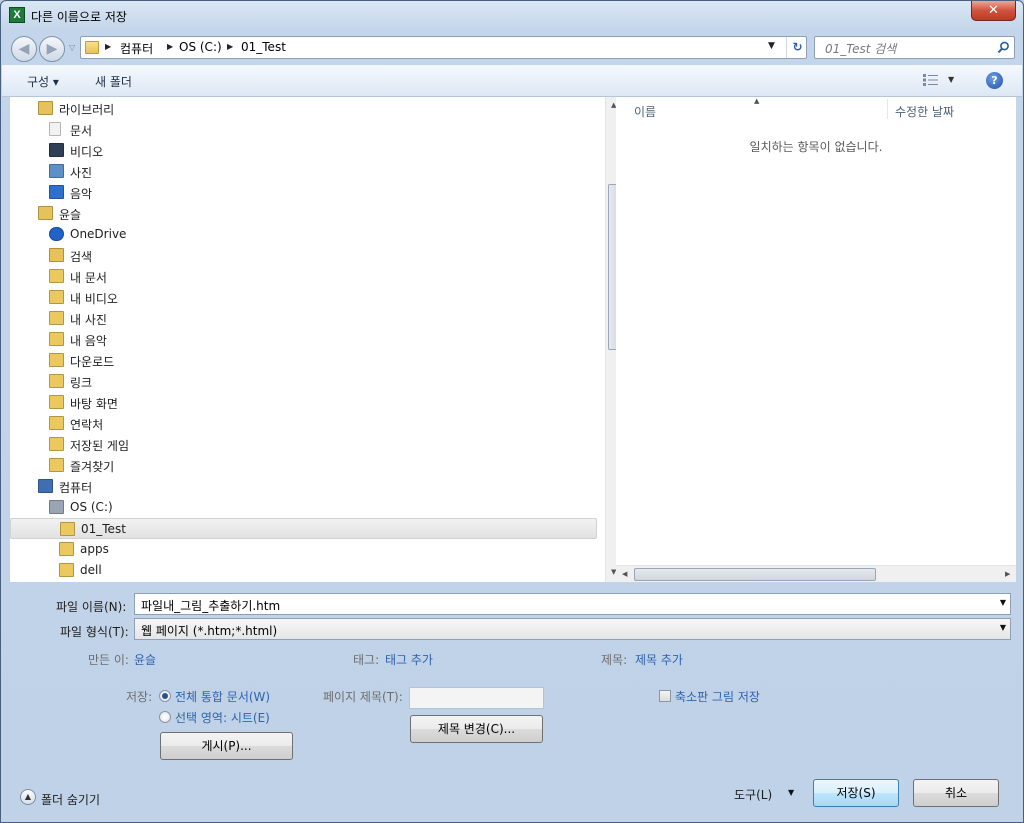  I want to click on back-button: ◀, so click(24, 49).